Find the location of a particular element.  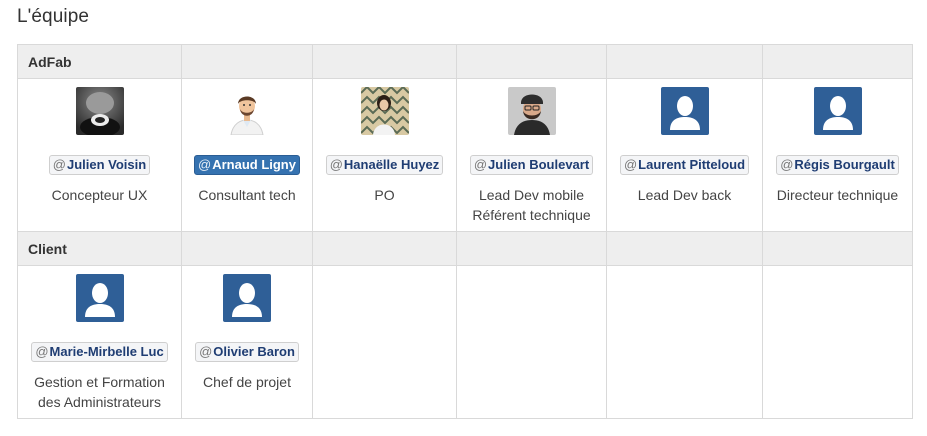

member-role: Consultant tech is located at coordinates (247, 195).